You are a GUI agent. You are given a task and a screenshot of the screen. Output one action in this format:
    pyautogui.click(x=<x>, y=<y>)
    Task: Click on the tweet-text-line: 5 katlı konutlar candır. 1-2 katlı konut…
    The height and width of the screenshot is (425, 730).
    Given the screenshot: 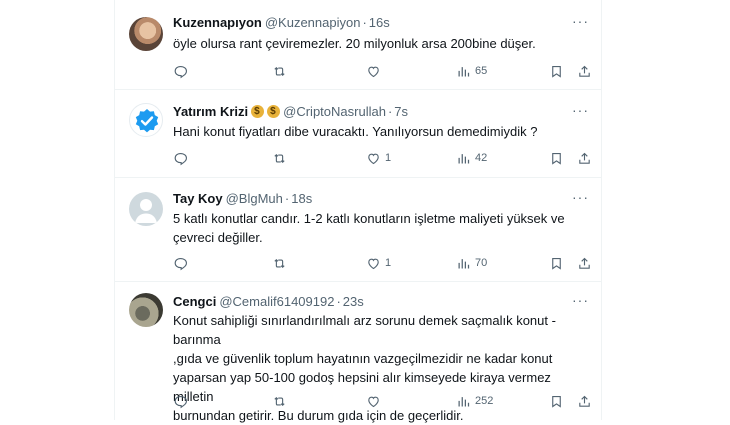 What is the action you would take?
    pyautogui.click(x=369, y=218)
    